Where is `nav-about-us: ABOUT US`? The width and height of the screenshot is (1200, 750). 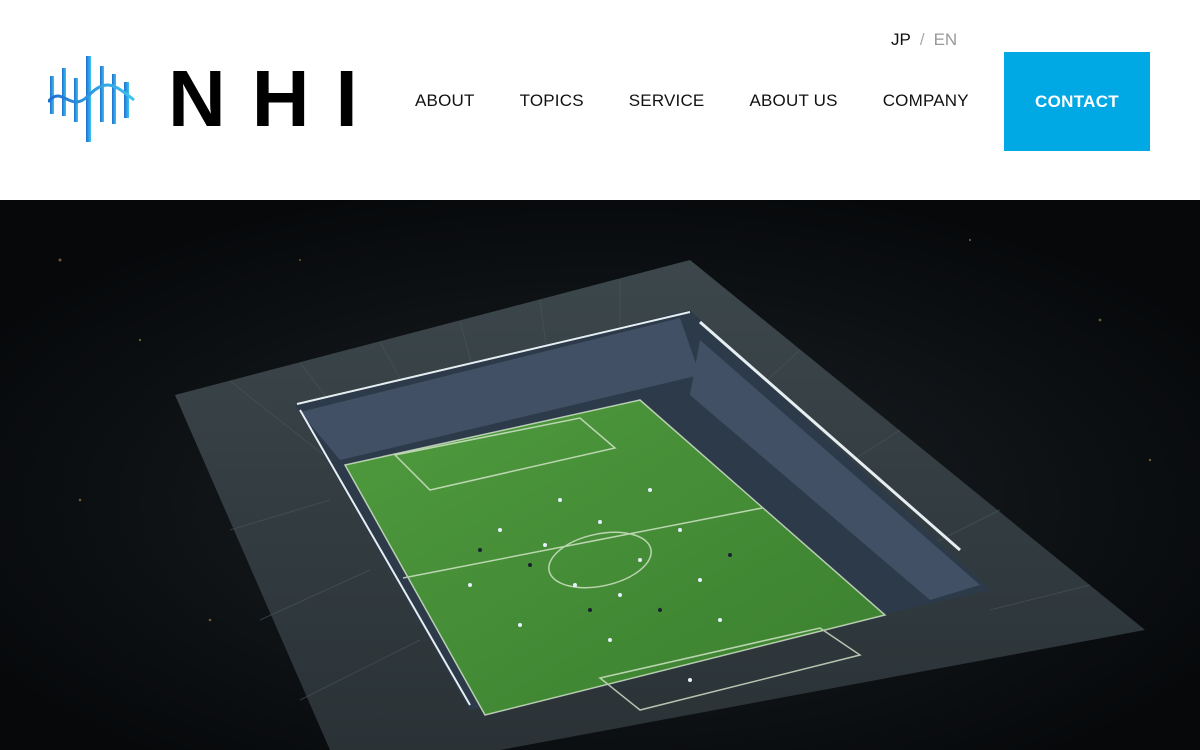
nav-about-us: ABOUT US is located at coordinates (793, 101).